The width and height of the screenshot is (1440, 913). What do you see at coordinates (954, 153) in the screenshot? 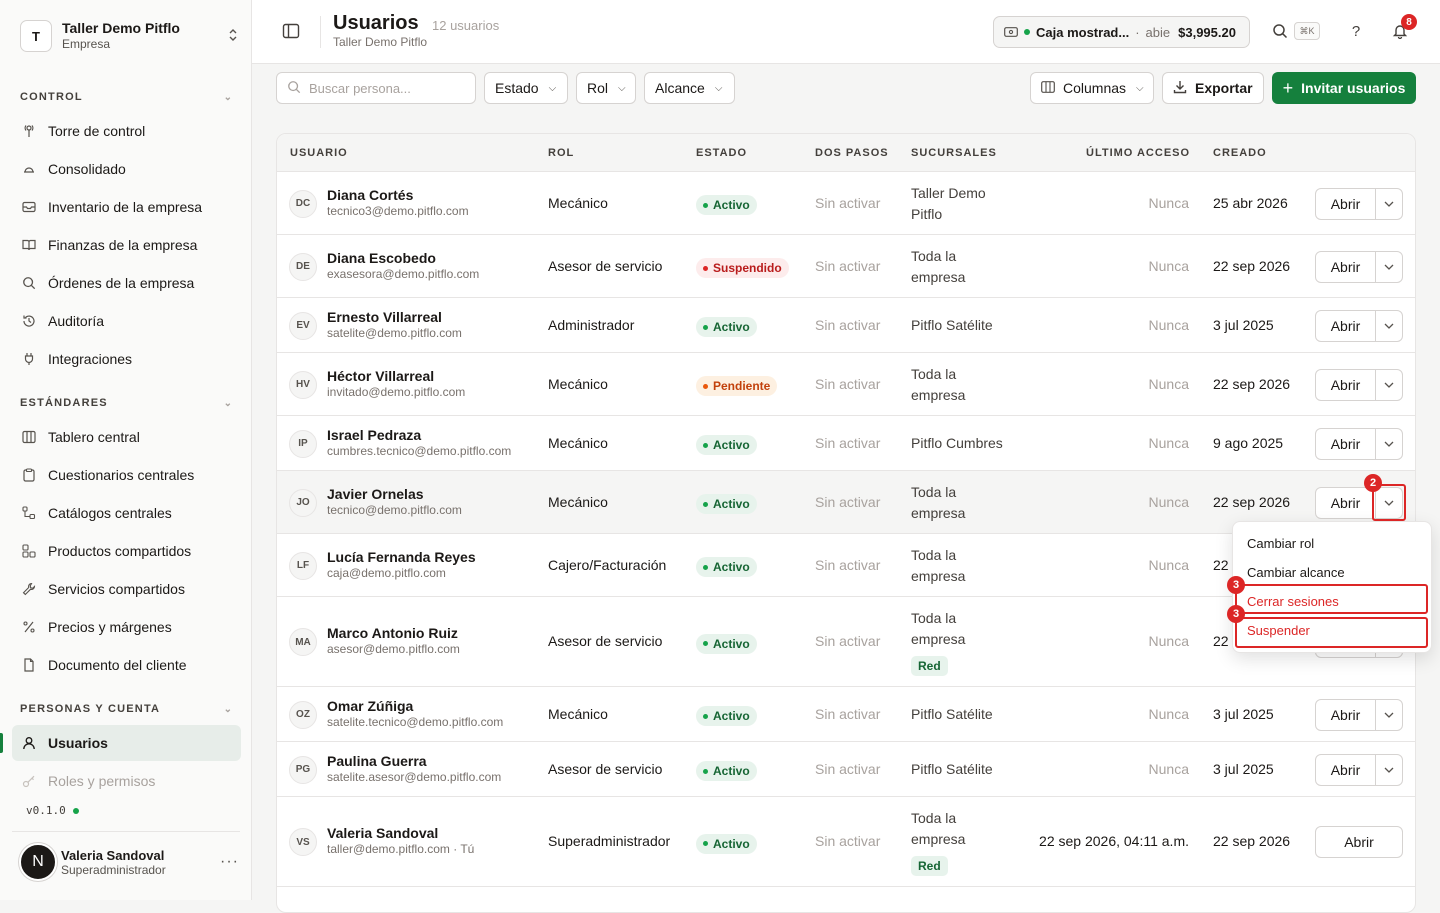
I see `col-sucursales: SUCURSALES` at bounding box center [954, 153].